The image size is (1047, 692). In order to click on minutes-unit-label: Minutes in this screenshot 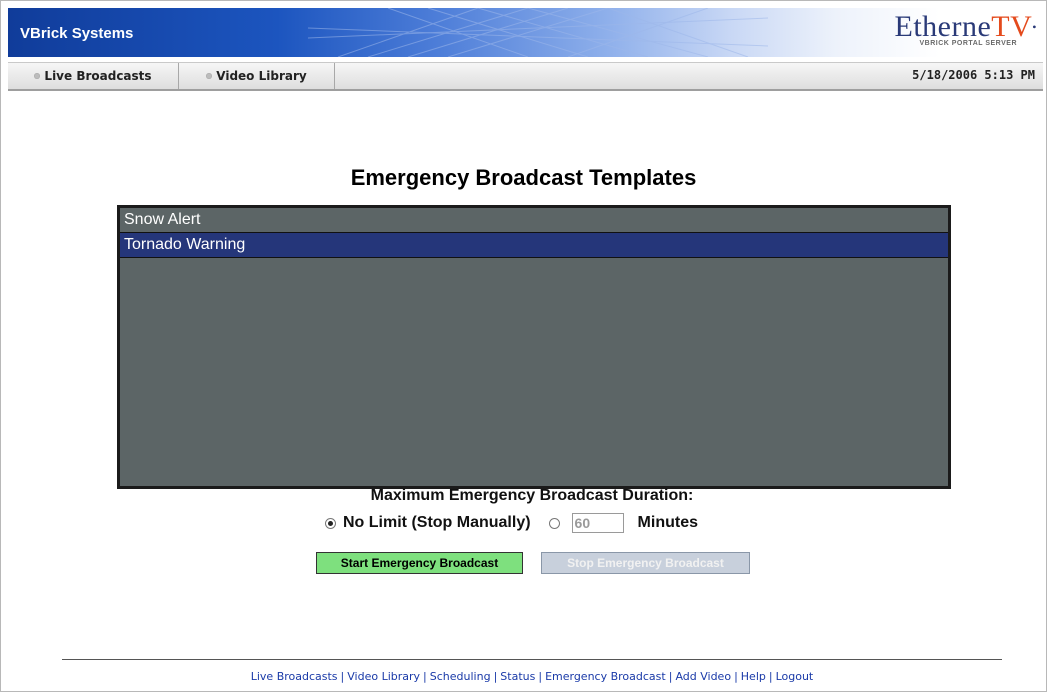, I will do `click(667, 522)`.